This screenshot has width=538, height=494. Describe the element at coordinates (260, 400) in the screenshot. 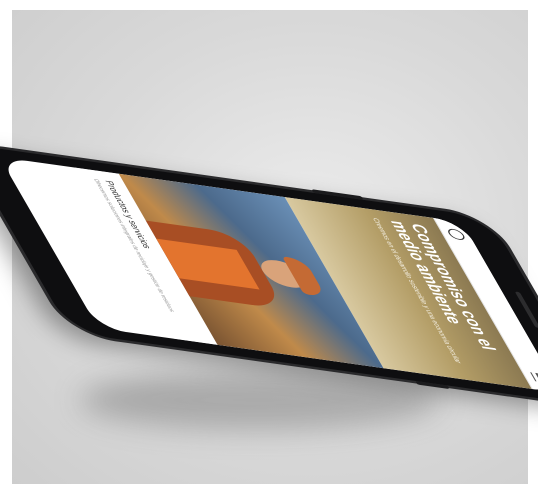

I see `phone-shadow` at that location.